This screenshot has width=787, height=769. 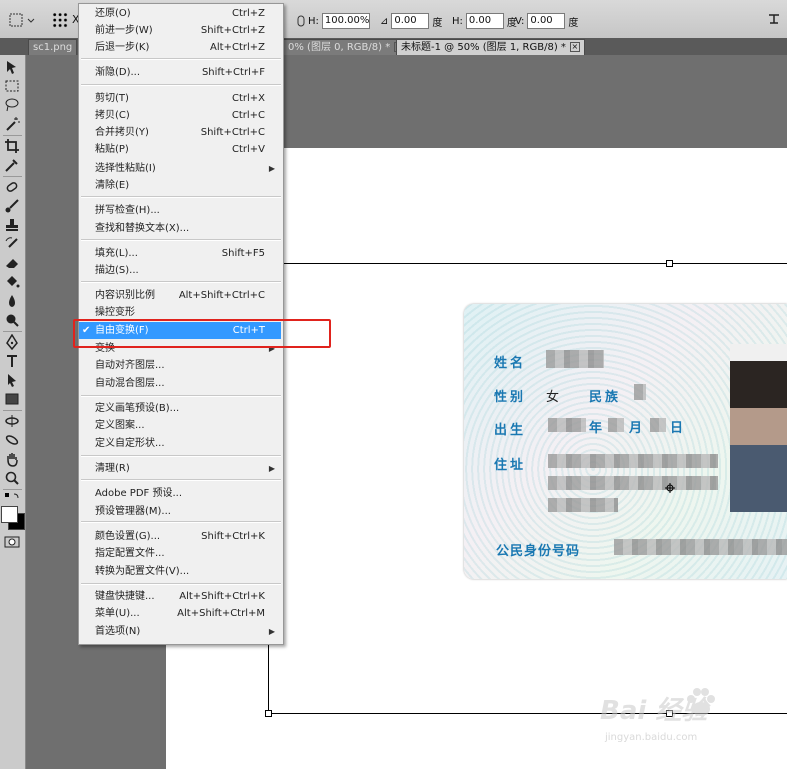 What do you see at coordinates (248, 98) in the screenshot?
I see `menu-item-shortcut: Ctrl+X` at bounding box center [248, 98].